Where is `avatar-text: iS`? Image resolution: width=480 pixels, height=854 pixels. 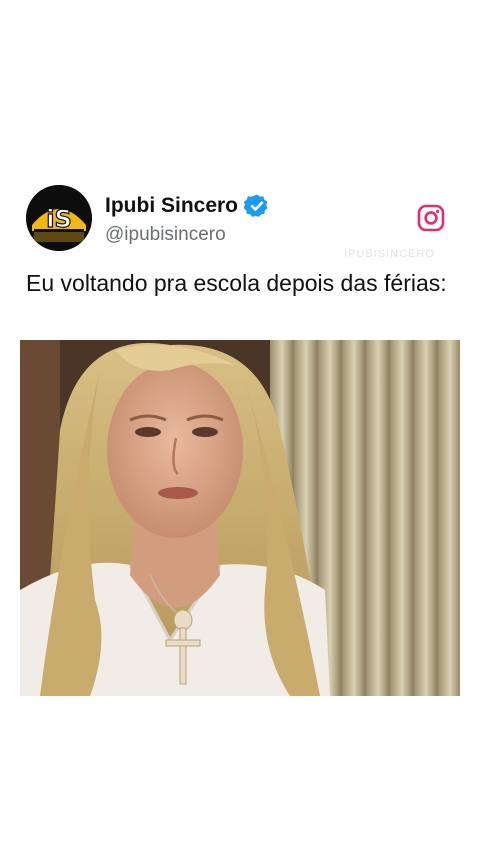 avatar-text: iS is located at coordinates (59, 219).